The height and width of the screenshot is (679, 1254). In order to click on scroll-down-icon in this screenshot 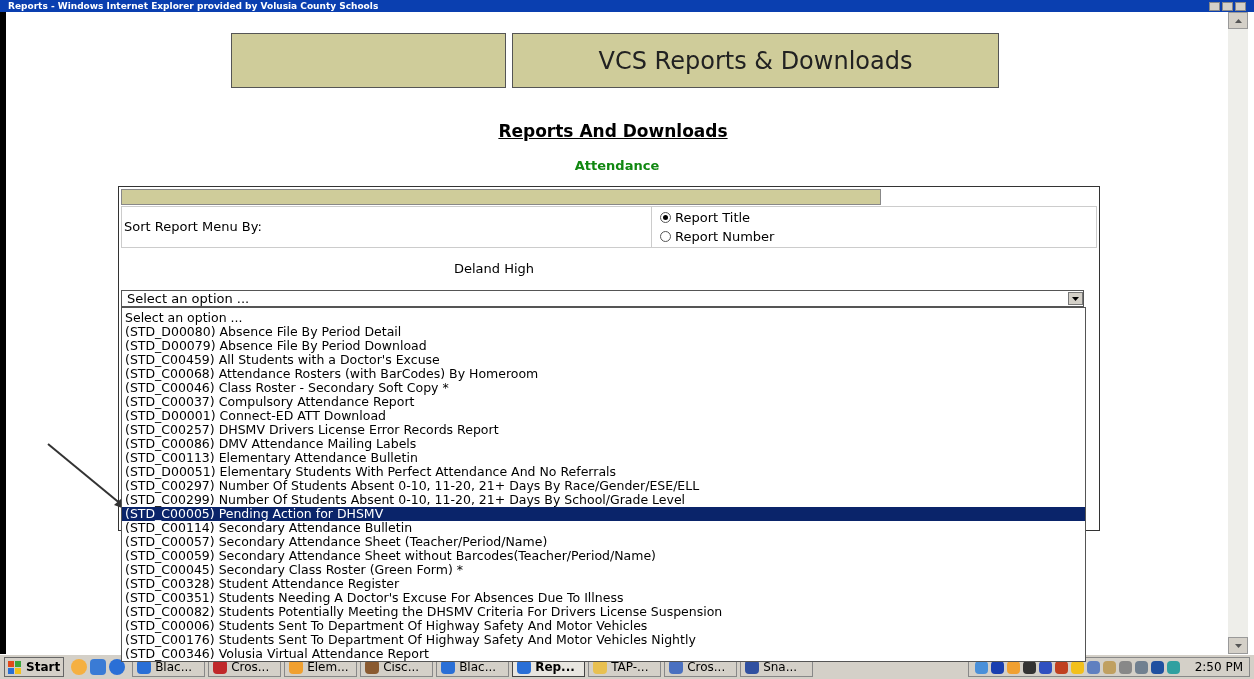, I will do `click(1238, 645)`.